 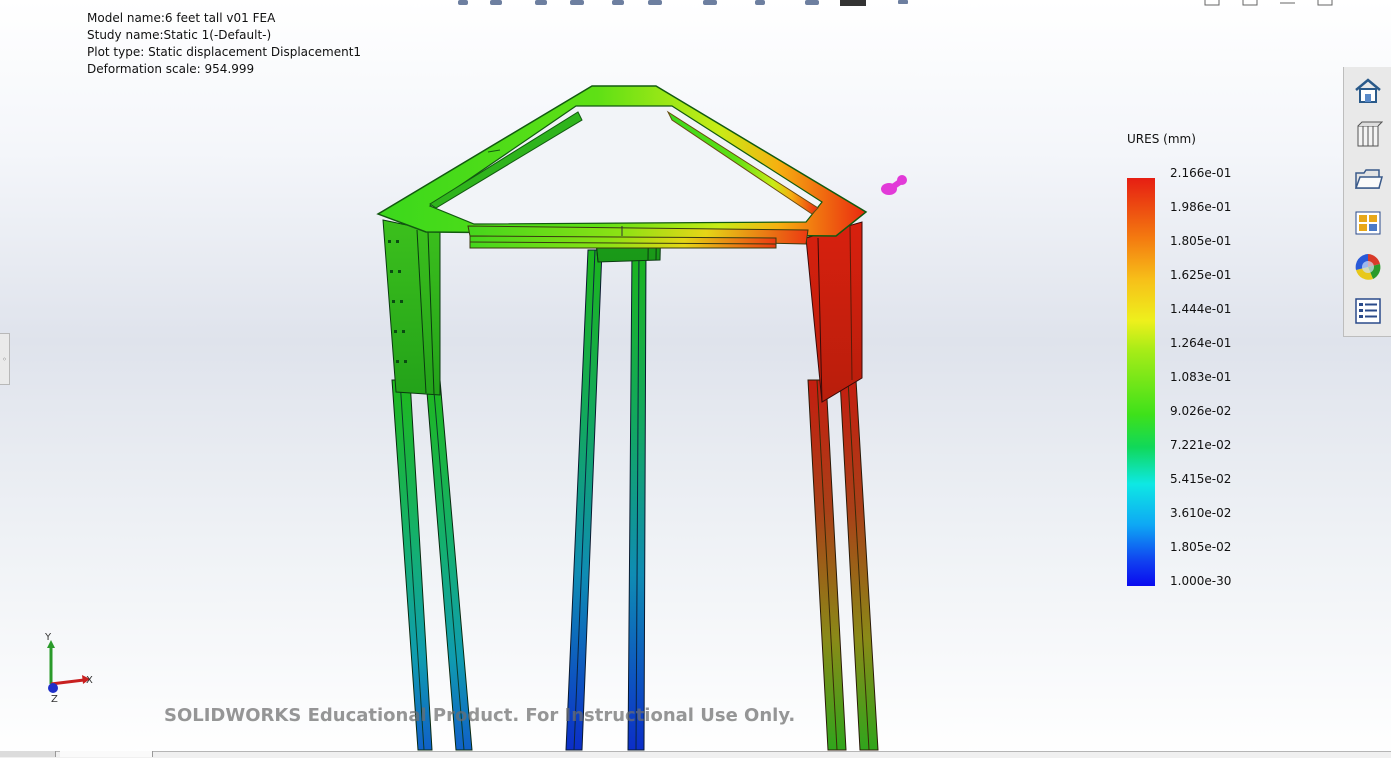 I want to click on legend-tick-label: 1.444e-01, so click(x=1201, y=309).